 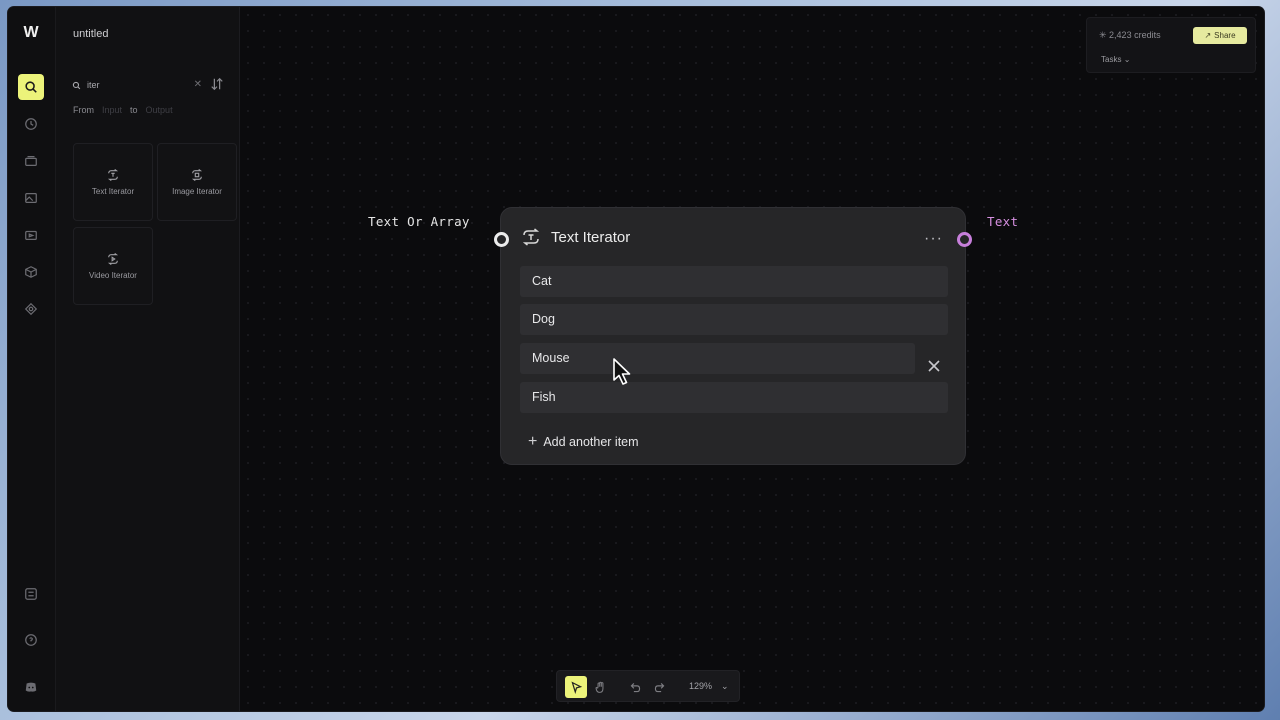 I want to click on io-filter: From Input to Output, so click(x=123, y=110).